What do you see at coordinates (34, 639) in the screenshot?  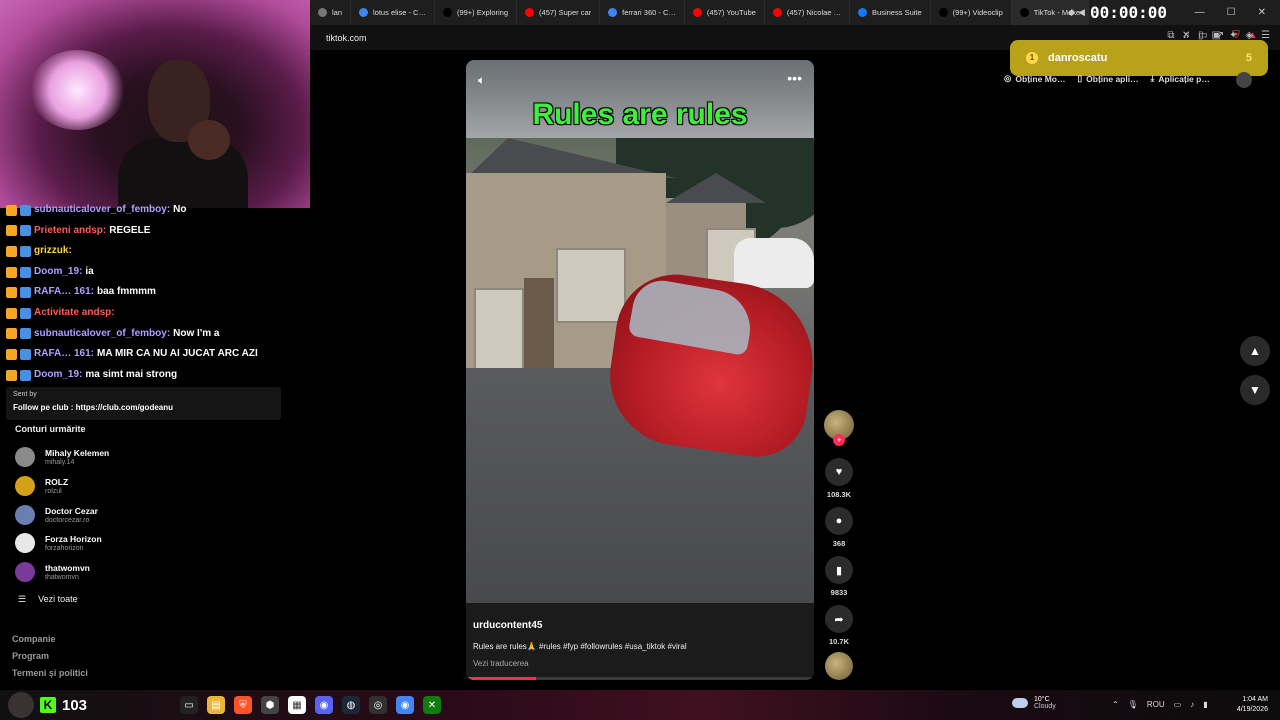 I see `footer-company: Companie` at bounding box center [34, 639].